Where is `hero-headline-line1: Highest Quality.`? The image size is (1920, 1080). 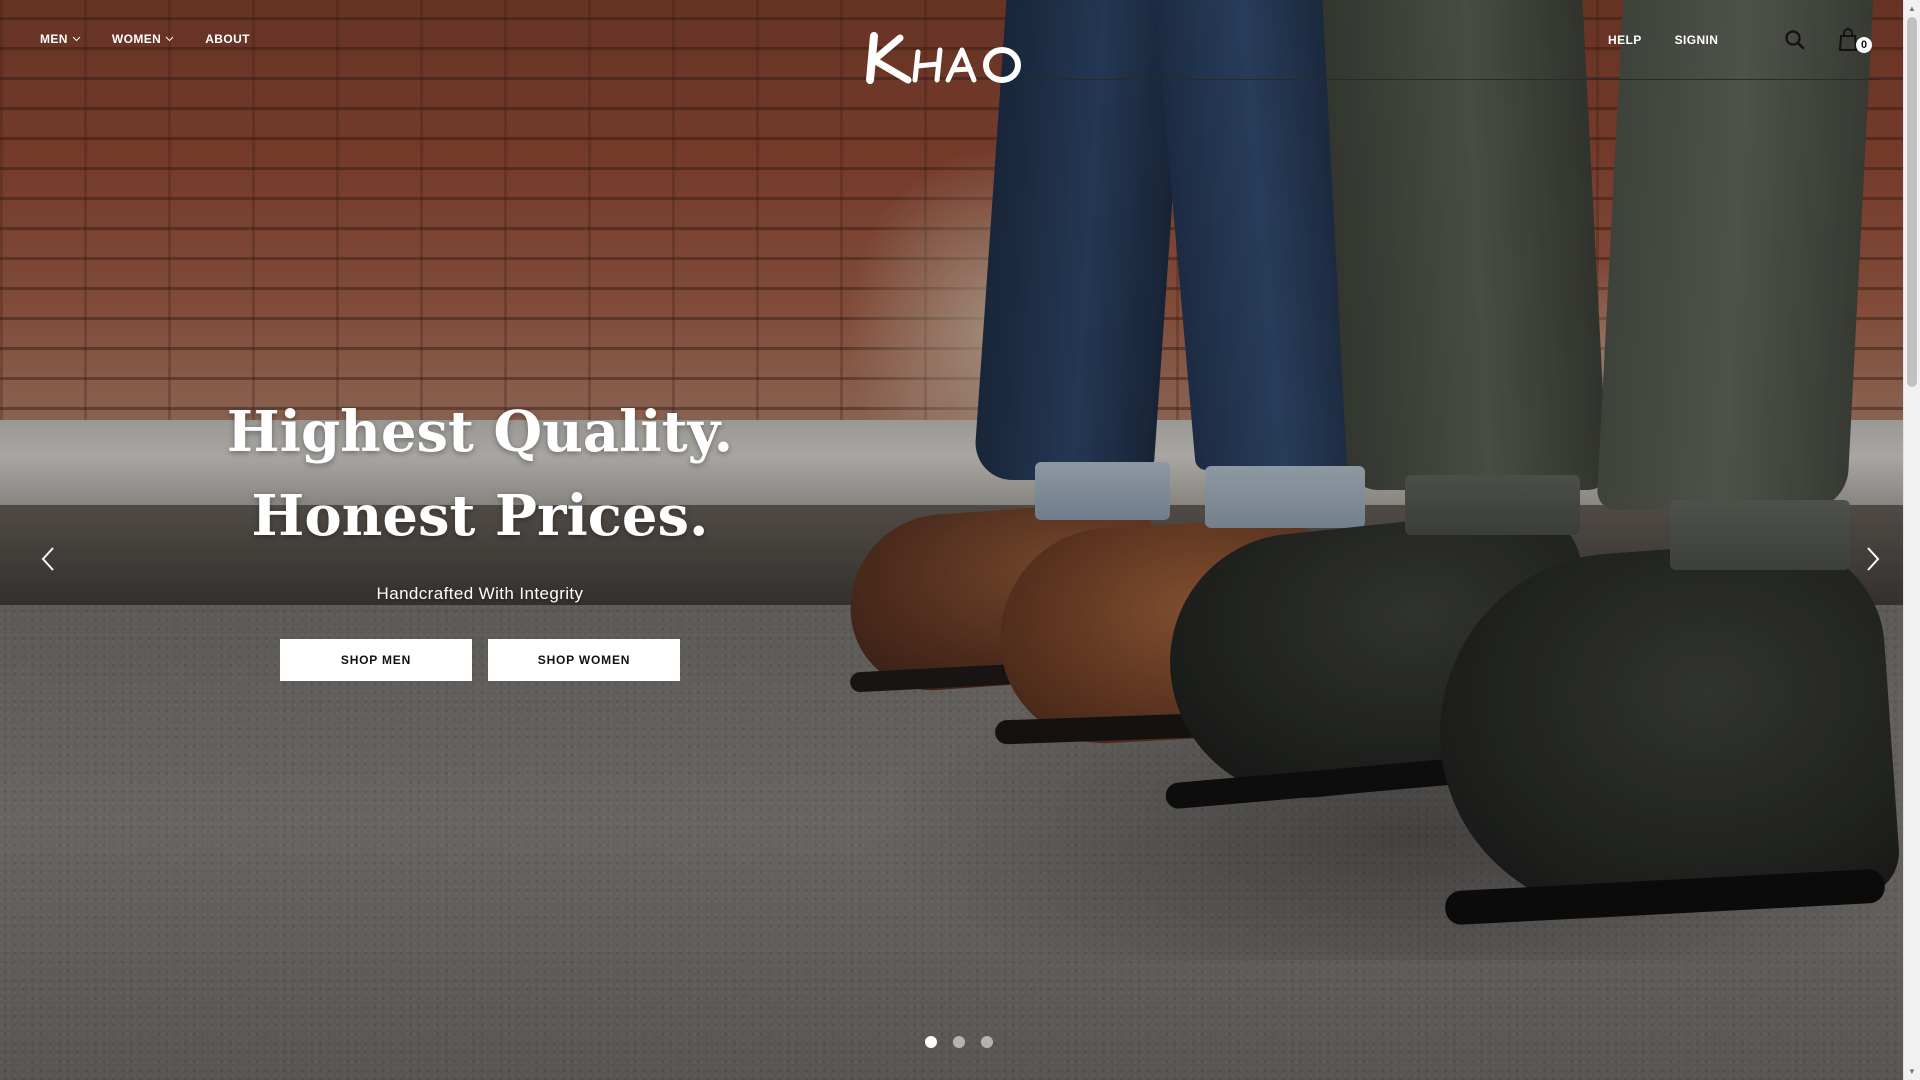
hero-headline-line1: Highest Quality. is located at coordinates (480, 432).